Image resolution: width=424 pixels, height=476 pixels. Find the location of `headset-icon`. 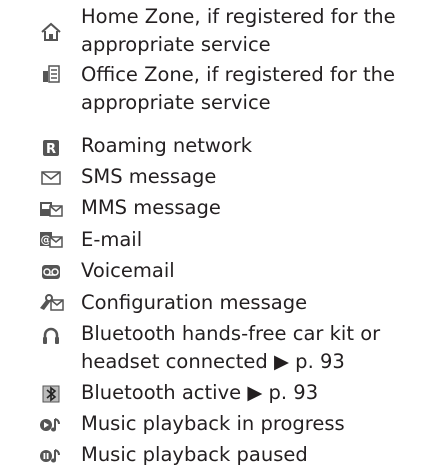

headset-icon is located at coordinates (51, 336).